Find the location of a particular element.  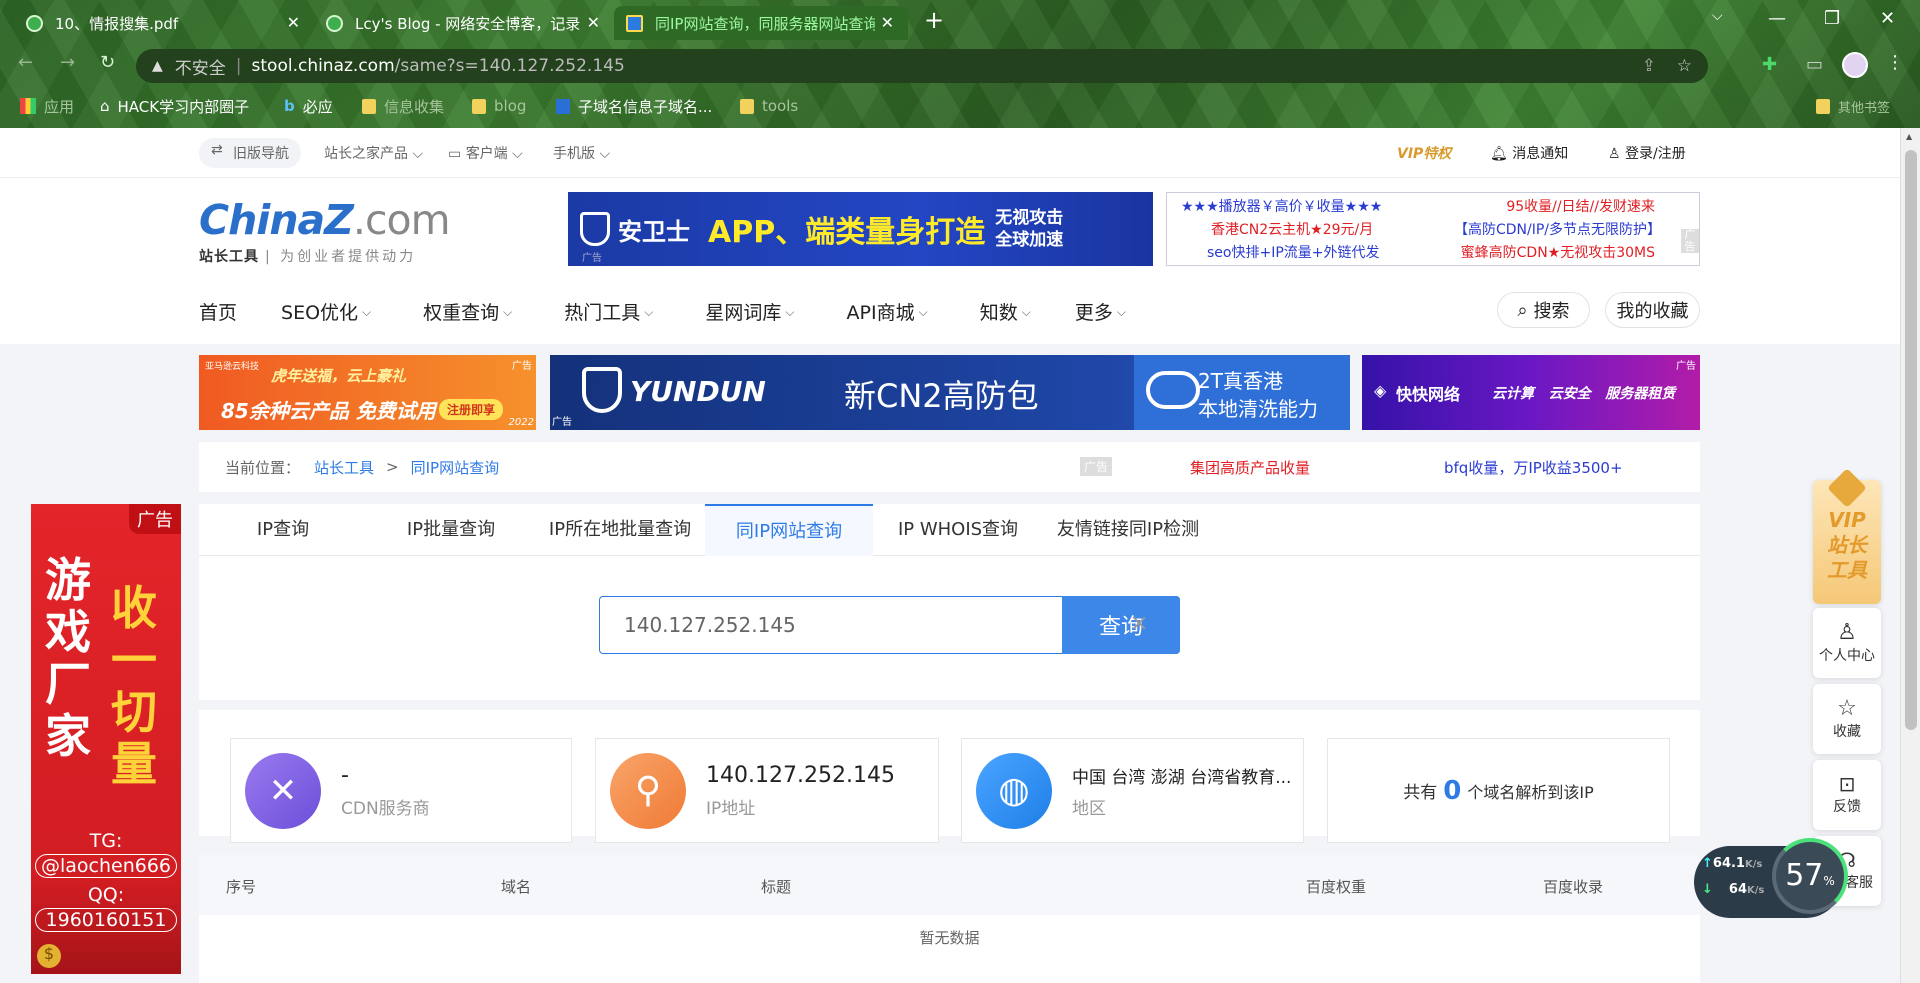

client-menu: ▭ 客户端 ⌵ is located at coordinates (485, 153).